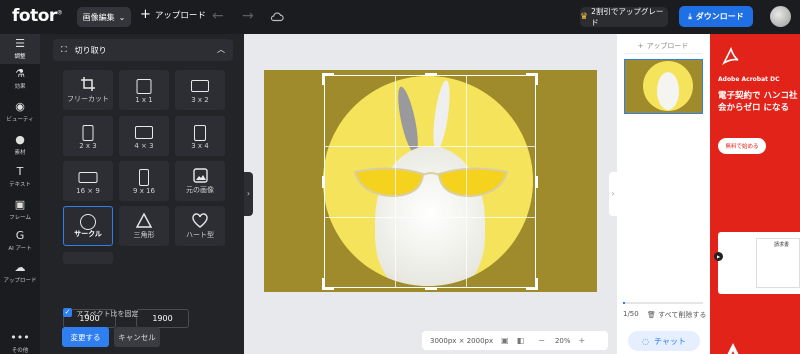 Image resolution: width=800 pixels, height=354 pixels. I want to click on add-page-button: + アップロード, so click(663, 46).